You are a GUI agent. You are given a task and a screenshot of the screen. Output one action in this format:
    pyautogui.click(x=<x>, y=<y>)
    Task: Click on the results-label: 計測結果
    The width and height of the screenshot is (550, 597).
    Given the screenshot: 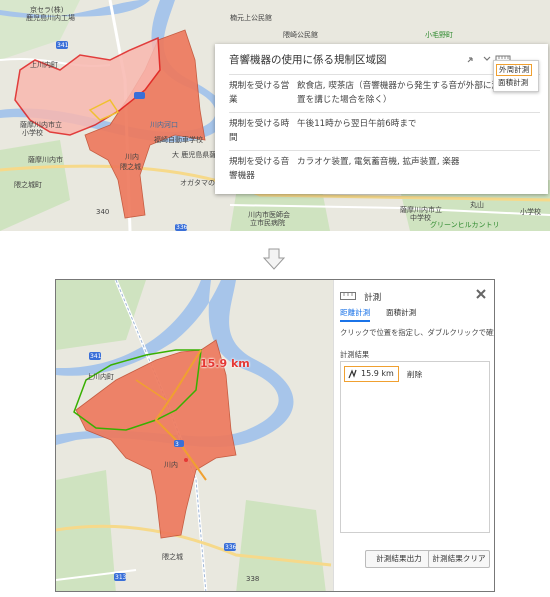 What is the action you would take?
    pyautogui.click(x=355, y=354)
    